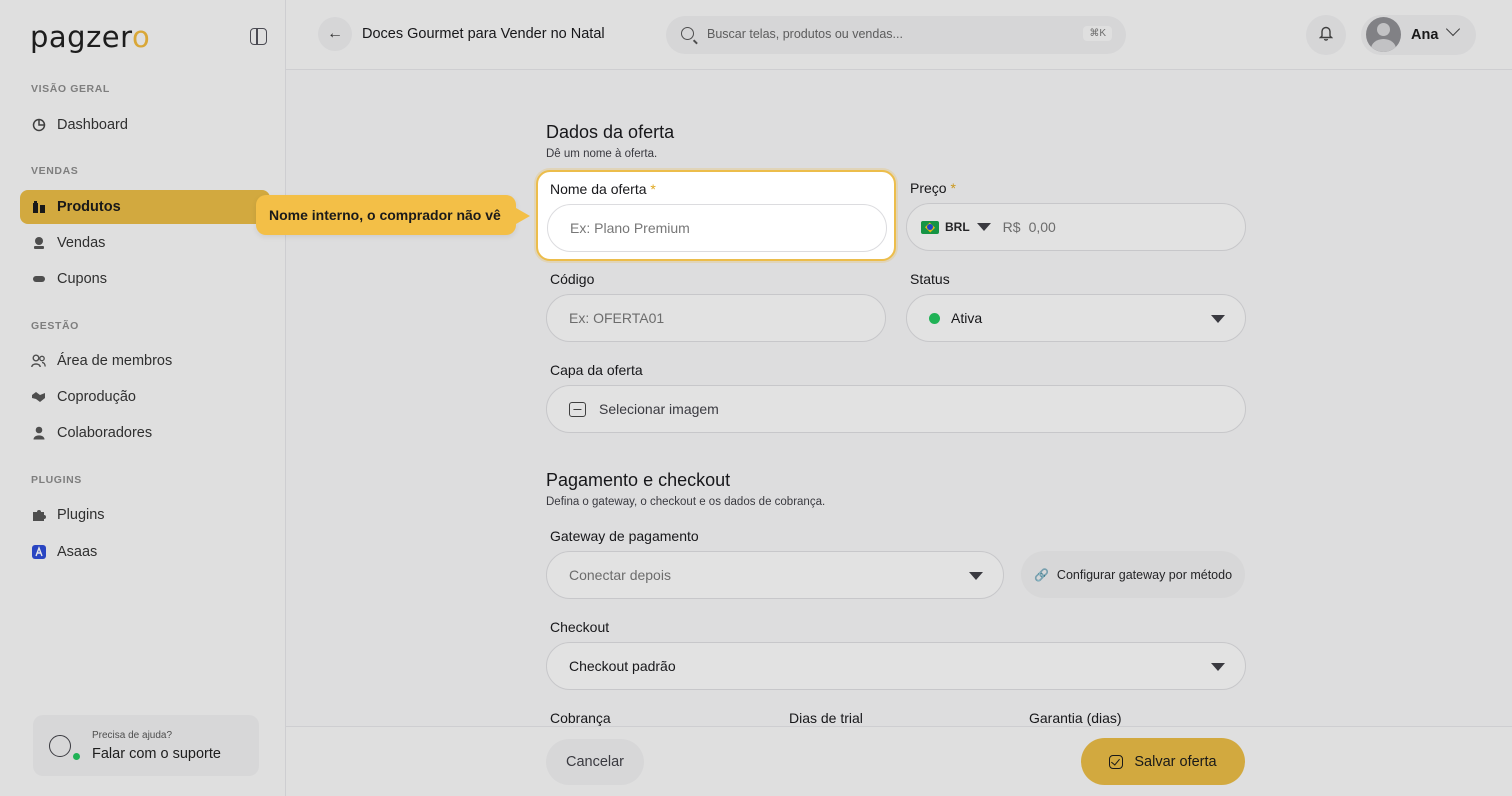 The image size is (1512, 796). I want to click on whatsapp-icon, so click(60, 746).